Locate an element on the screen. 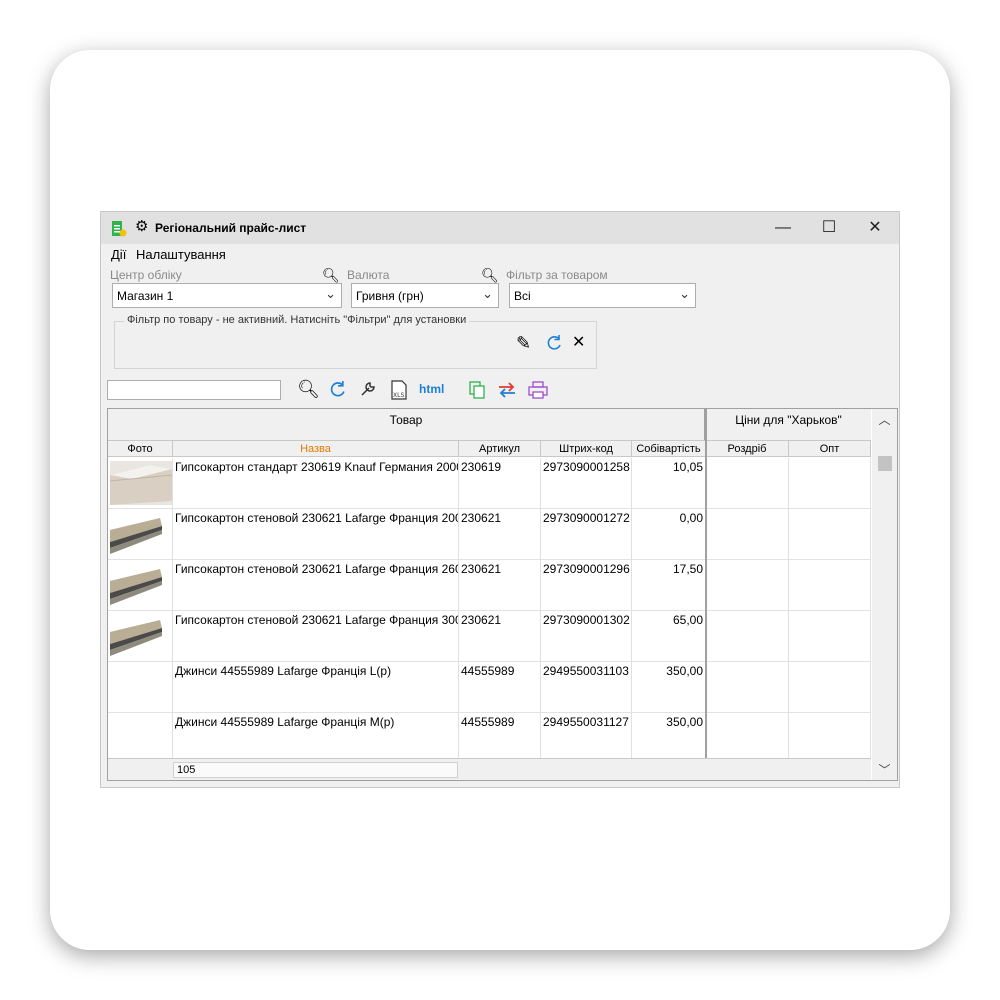 This screenshot has width=1000, height=1000. column-header-cost: Собівартість is located at coordinates (669, 449).